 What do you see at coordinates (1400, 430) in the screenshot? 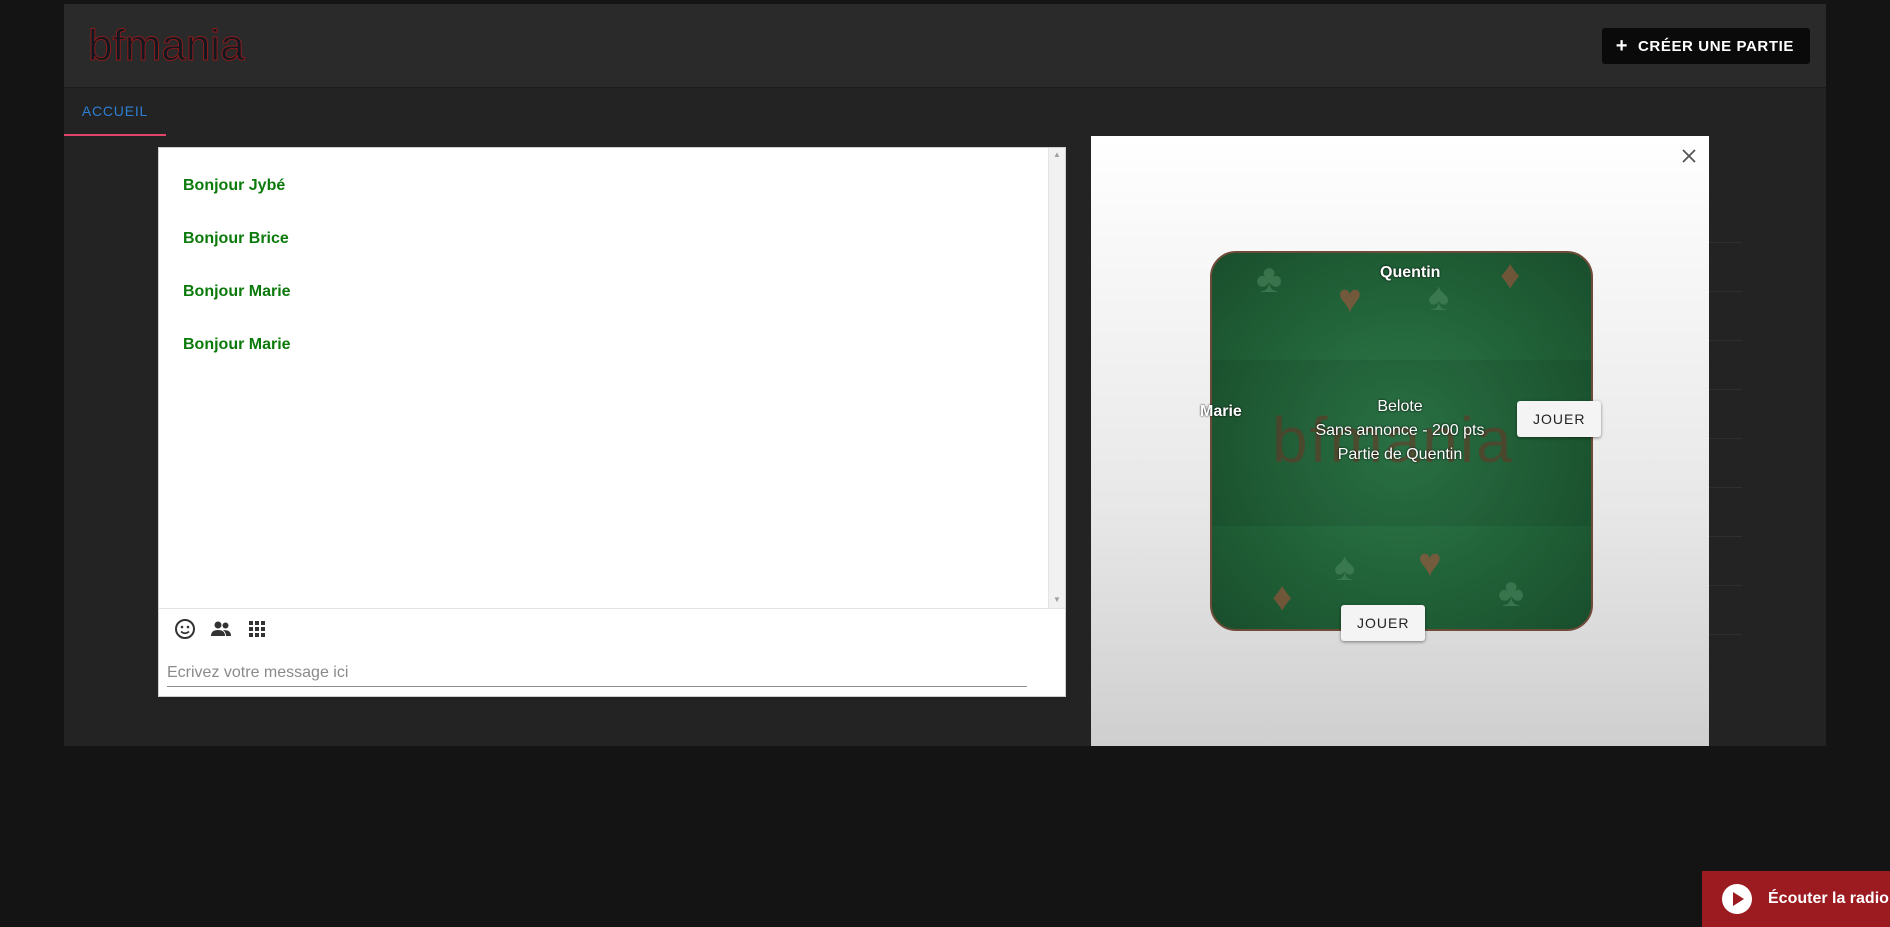
I see `game-rules: Sans annonce - 200 pts` at bounding box center [1400, 430].